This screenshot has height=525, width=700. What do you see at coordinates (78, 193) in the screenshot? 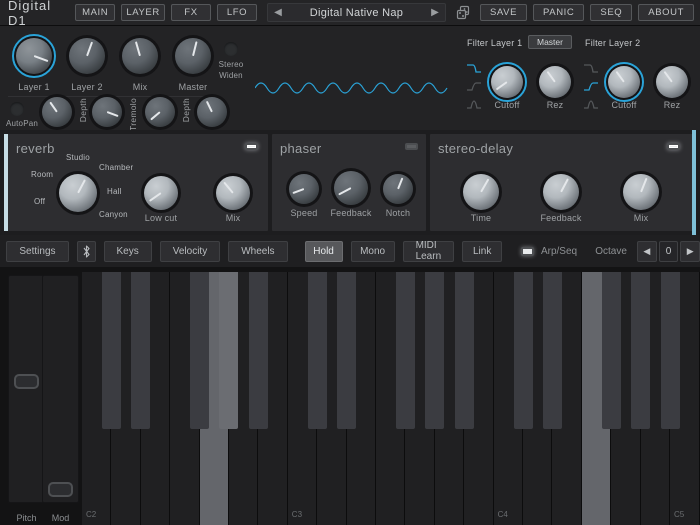
I see `knob-reverb-mode` at bounding box center [78, 193].